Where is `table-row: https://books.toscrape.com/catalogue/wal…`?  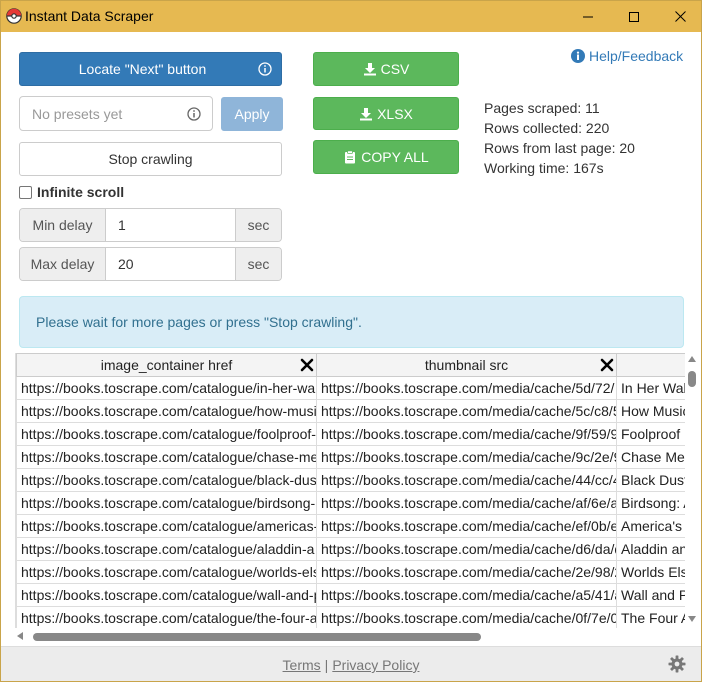
table-row: https://books.toscrape.com/catalogue/wal… is located at coordinates (350, 595).